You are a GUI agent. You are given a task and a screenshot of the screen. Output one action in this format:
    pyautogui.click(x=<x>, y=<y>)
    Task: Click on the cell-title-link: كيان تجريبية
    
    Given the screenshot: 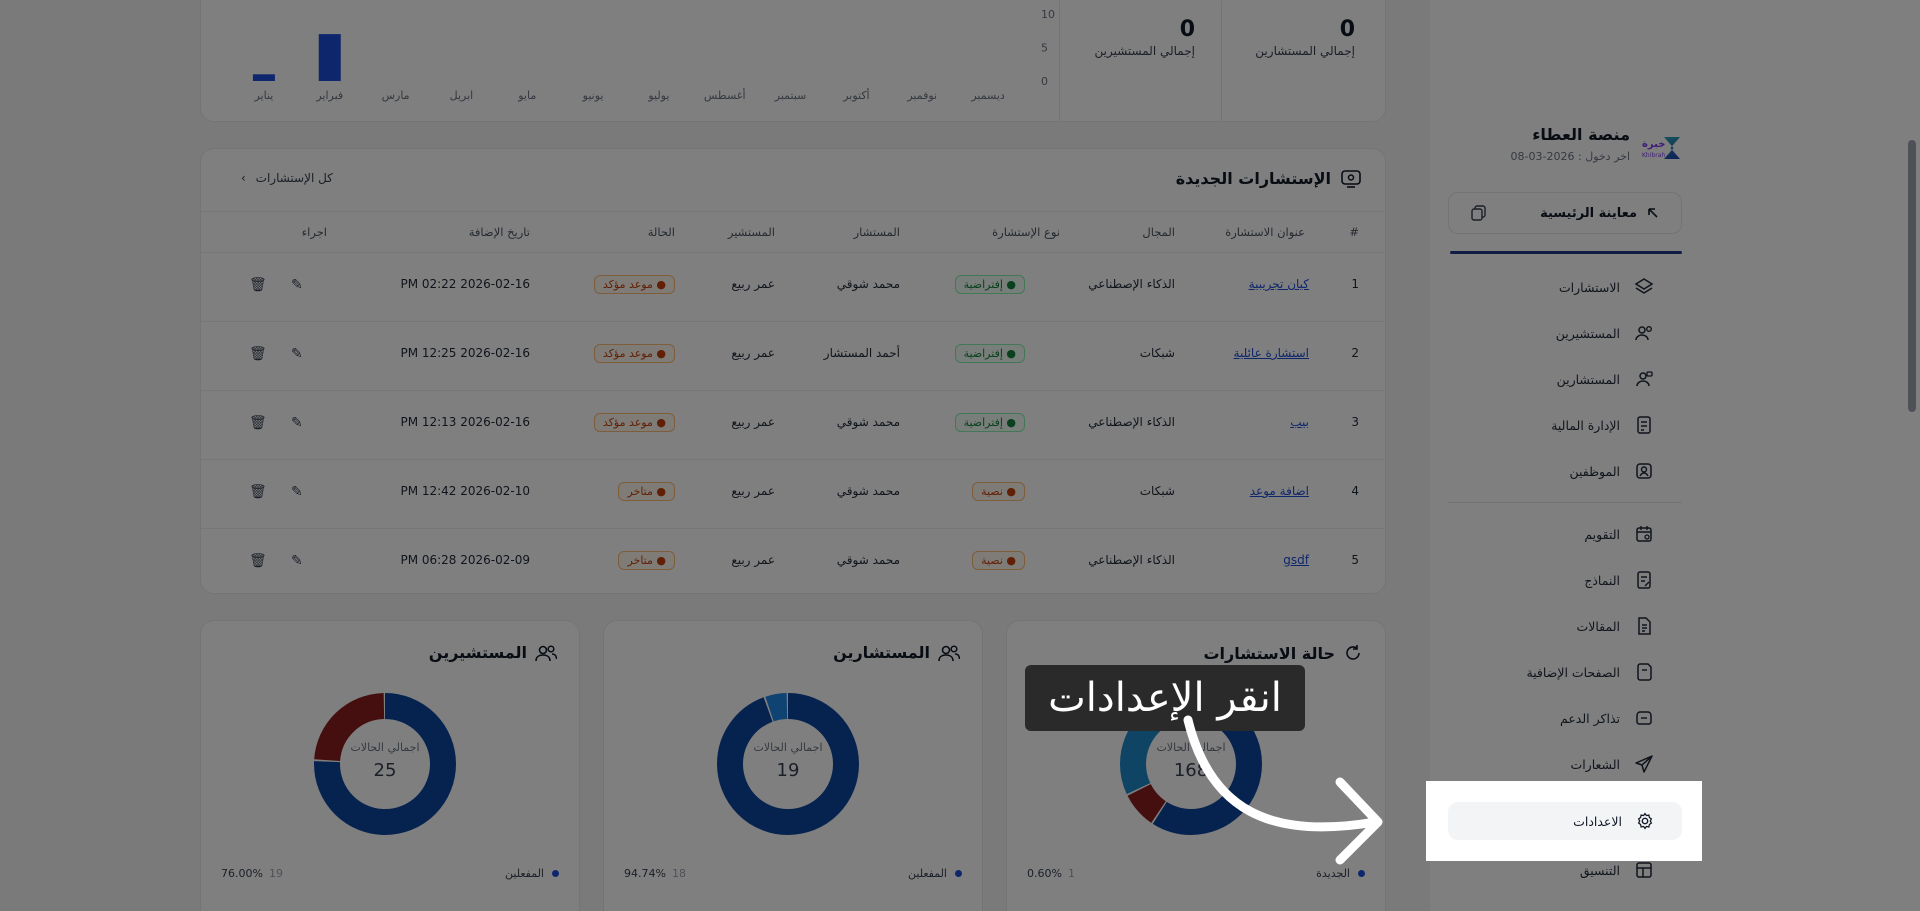 What is the action you would take?
    pyautogui.click(x=1279, y=284)
    